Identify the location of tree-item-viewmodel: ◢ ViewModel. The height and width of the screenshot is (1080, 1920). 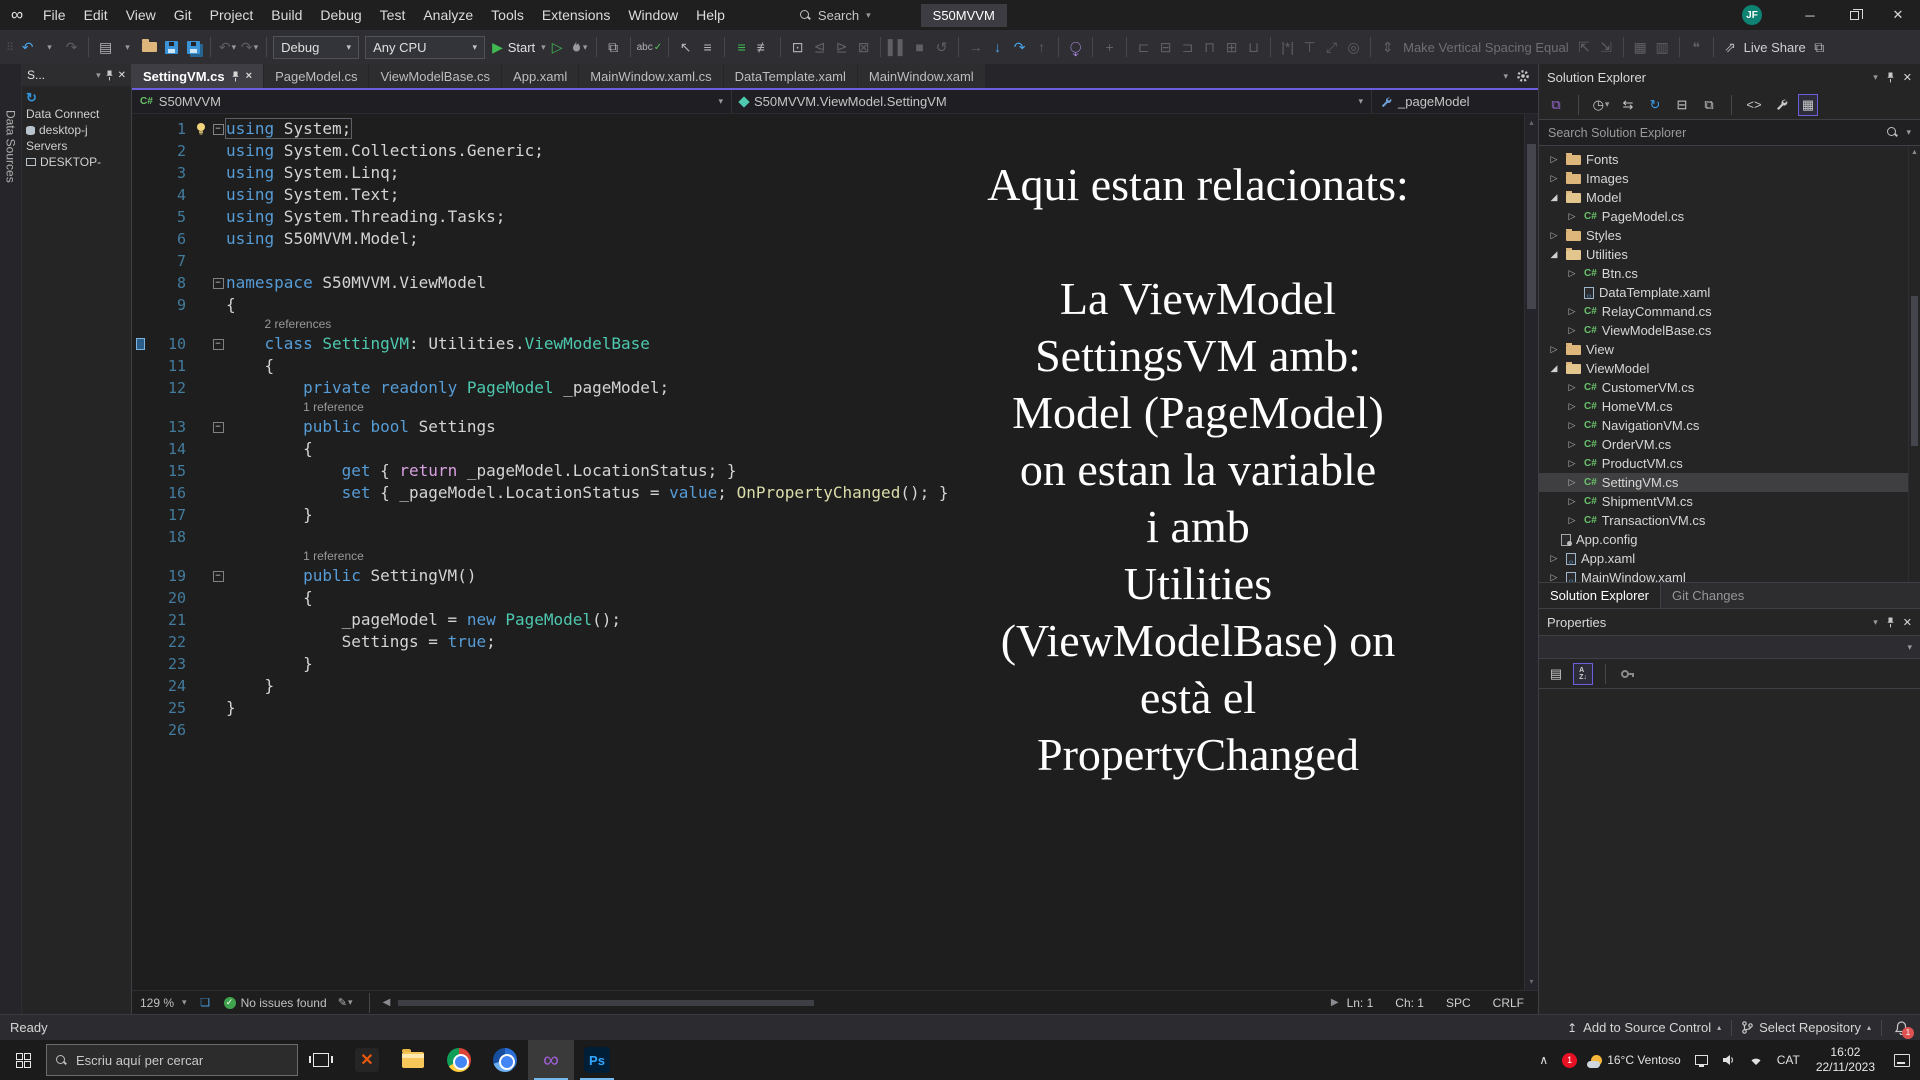
(1729, 368).